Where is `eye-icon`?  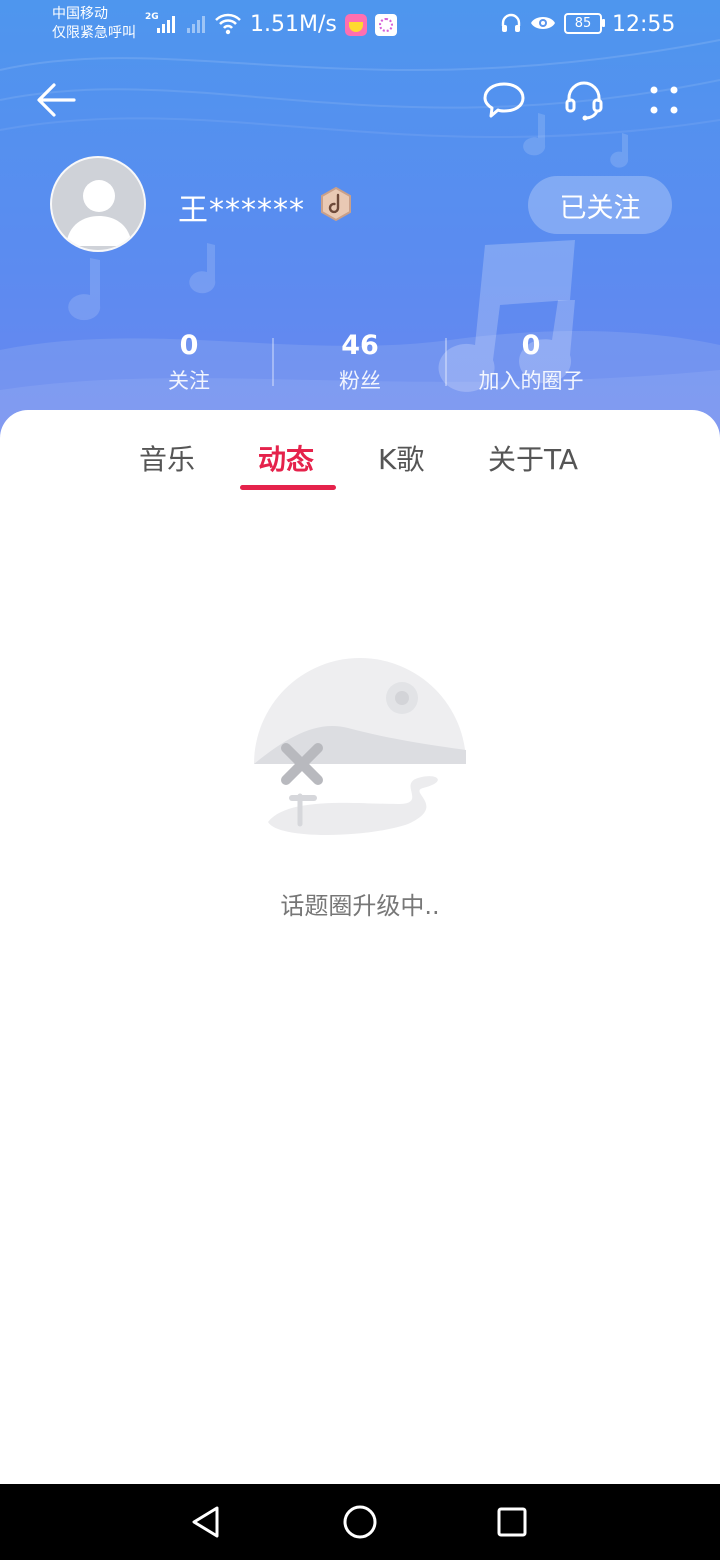
eye-icon is located at coordinates (543, 23).